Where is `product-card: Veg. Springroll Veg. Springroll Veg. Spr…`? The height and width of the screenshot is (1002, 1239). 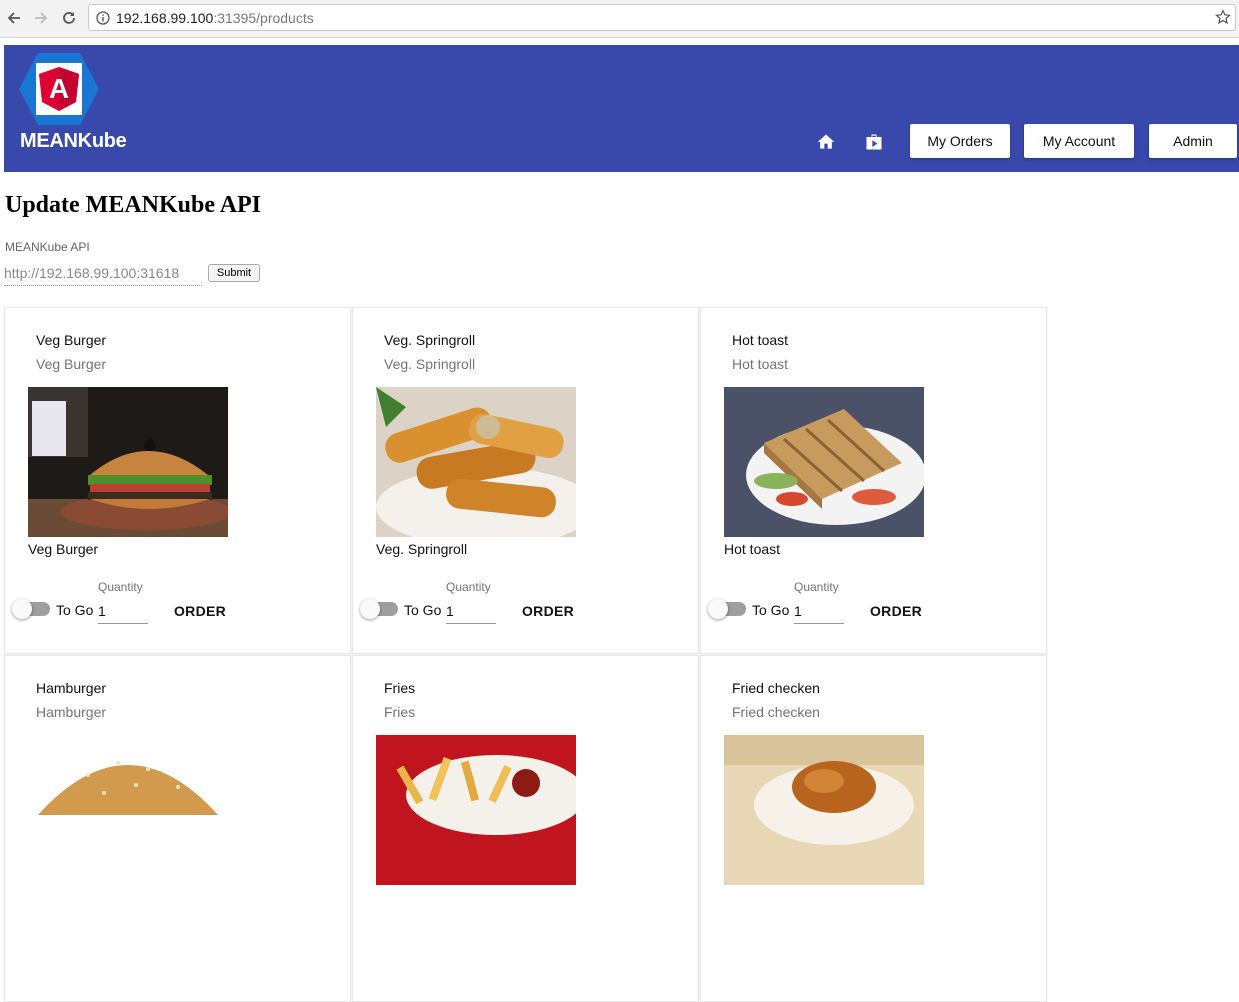 product-card: Veg. Springroll Veg. Springroll Veg. Spr… is located at coordinates (525, 480).